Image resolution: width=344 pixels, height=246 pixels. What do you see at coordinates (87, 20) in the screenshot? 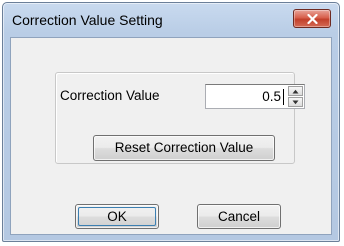
I see `window-title: Correction Value Setting` at bounding box center [87, 20].